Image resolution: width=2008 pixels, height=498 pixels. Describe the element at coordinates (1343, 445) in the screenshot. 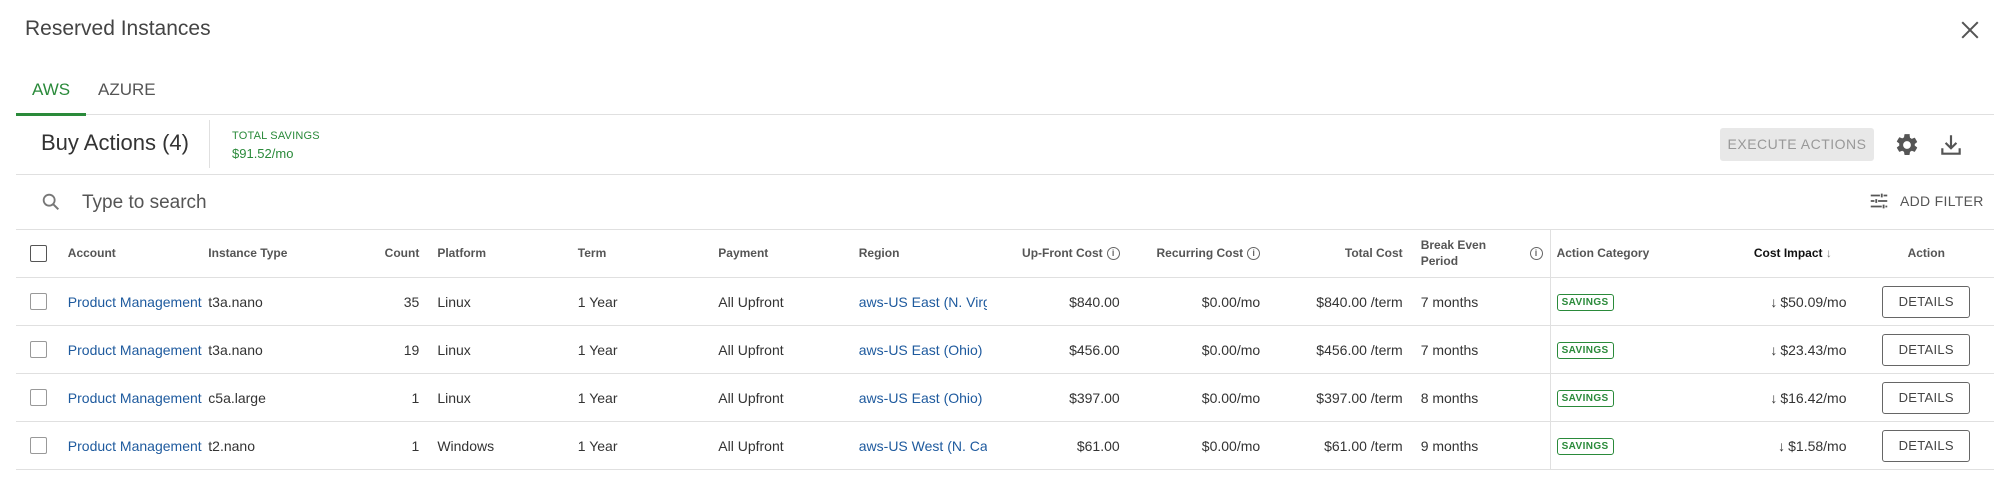

I see `total-cost-cell: $61.00 /term` at that location.